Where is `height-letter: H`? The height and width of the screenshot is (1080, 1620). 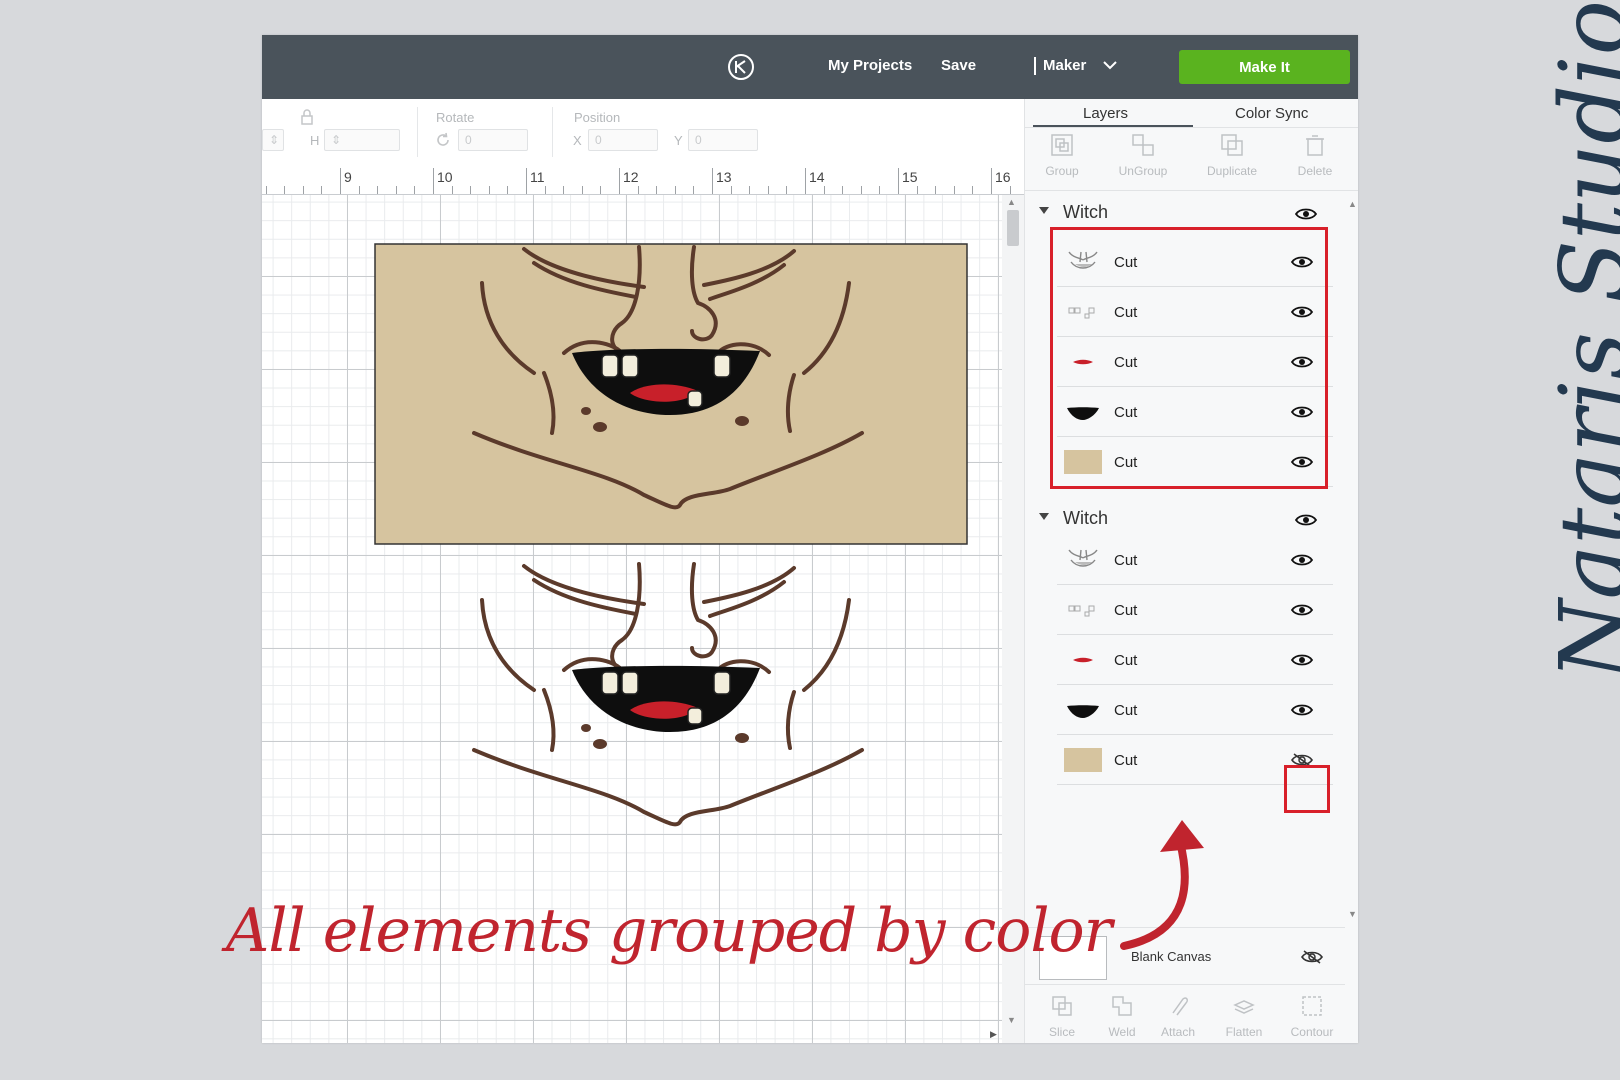
height-letter: H is located at coordinates (315, 140).